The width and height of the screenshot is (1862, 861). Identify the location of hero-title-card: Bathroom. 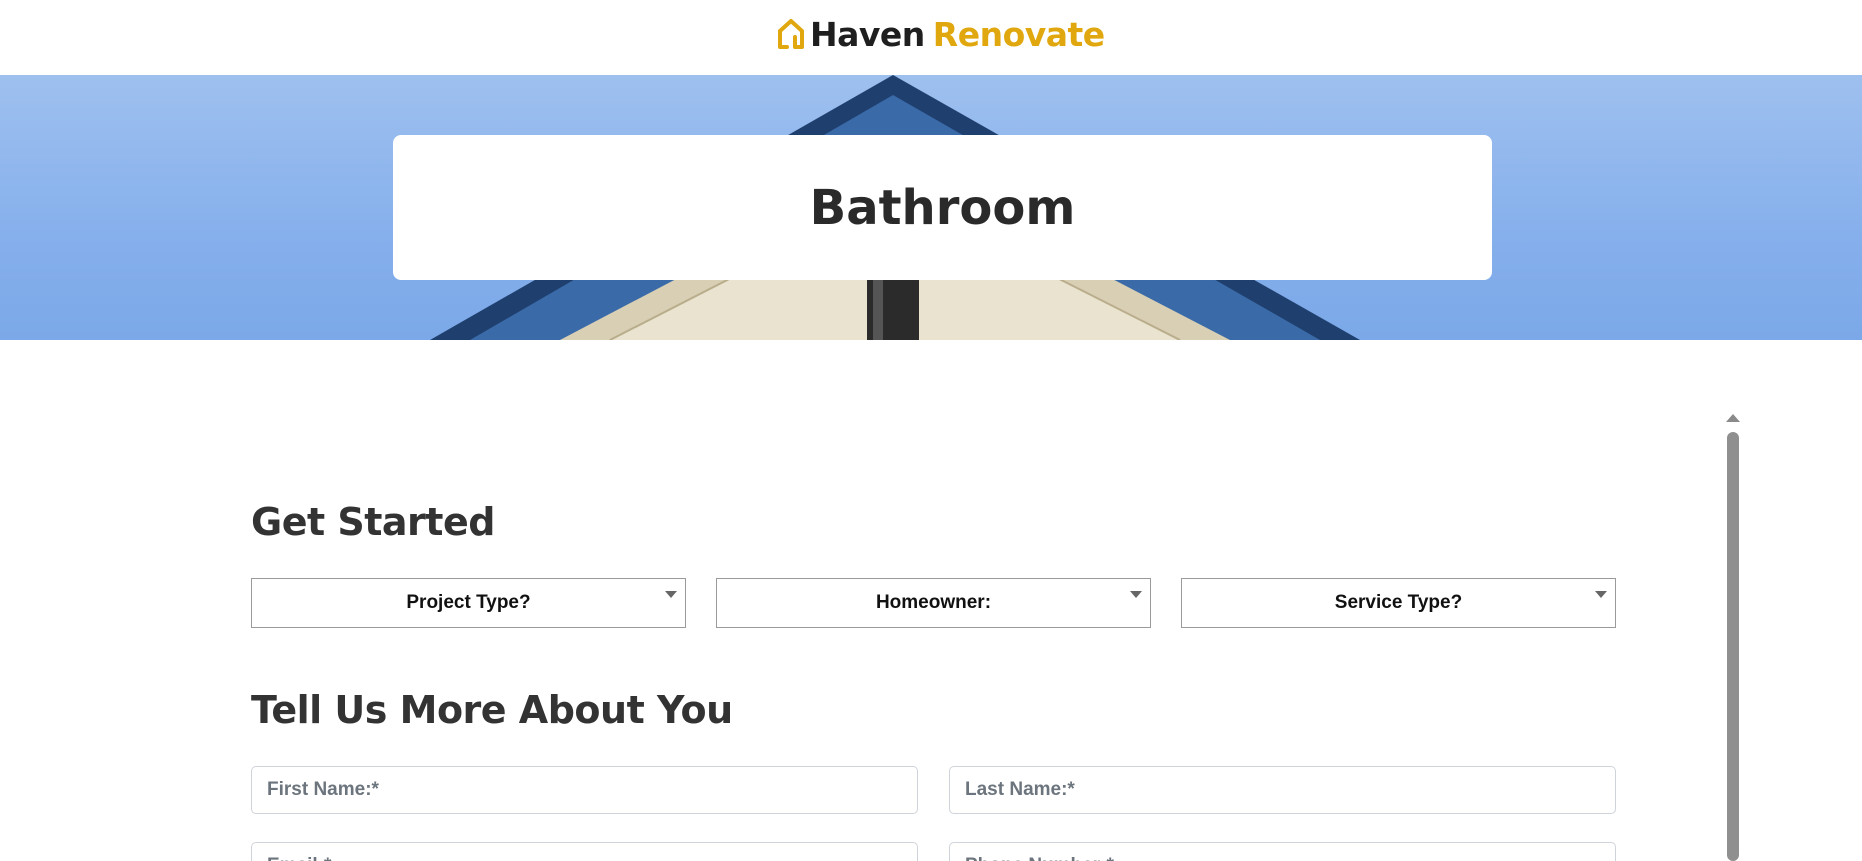
(942, 207).